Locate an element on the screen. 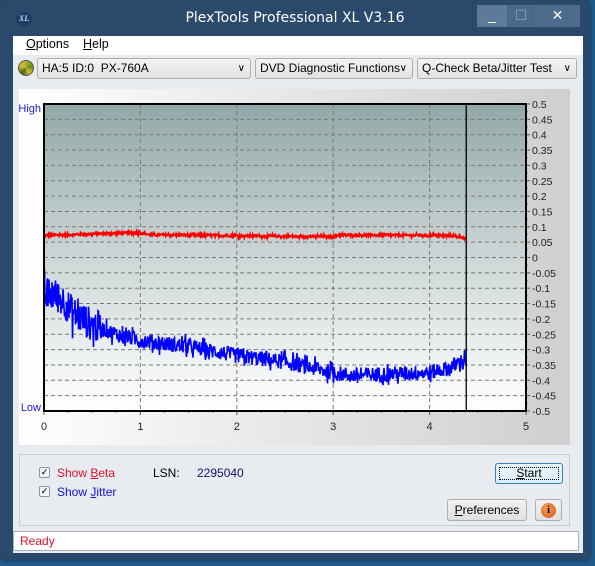 The width and height of the screenshot is (595, 566). function-select-value: DVD Diagnostic Functions is located at coordinates (330, 68).